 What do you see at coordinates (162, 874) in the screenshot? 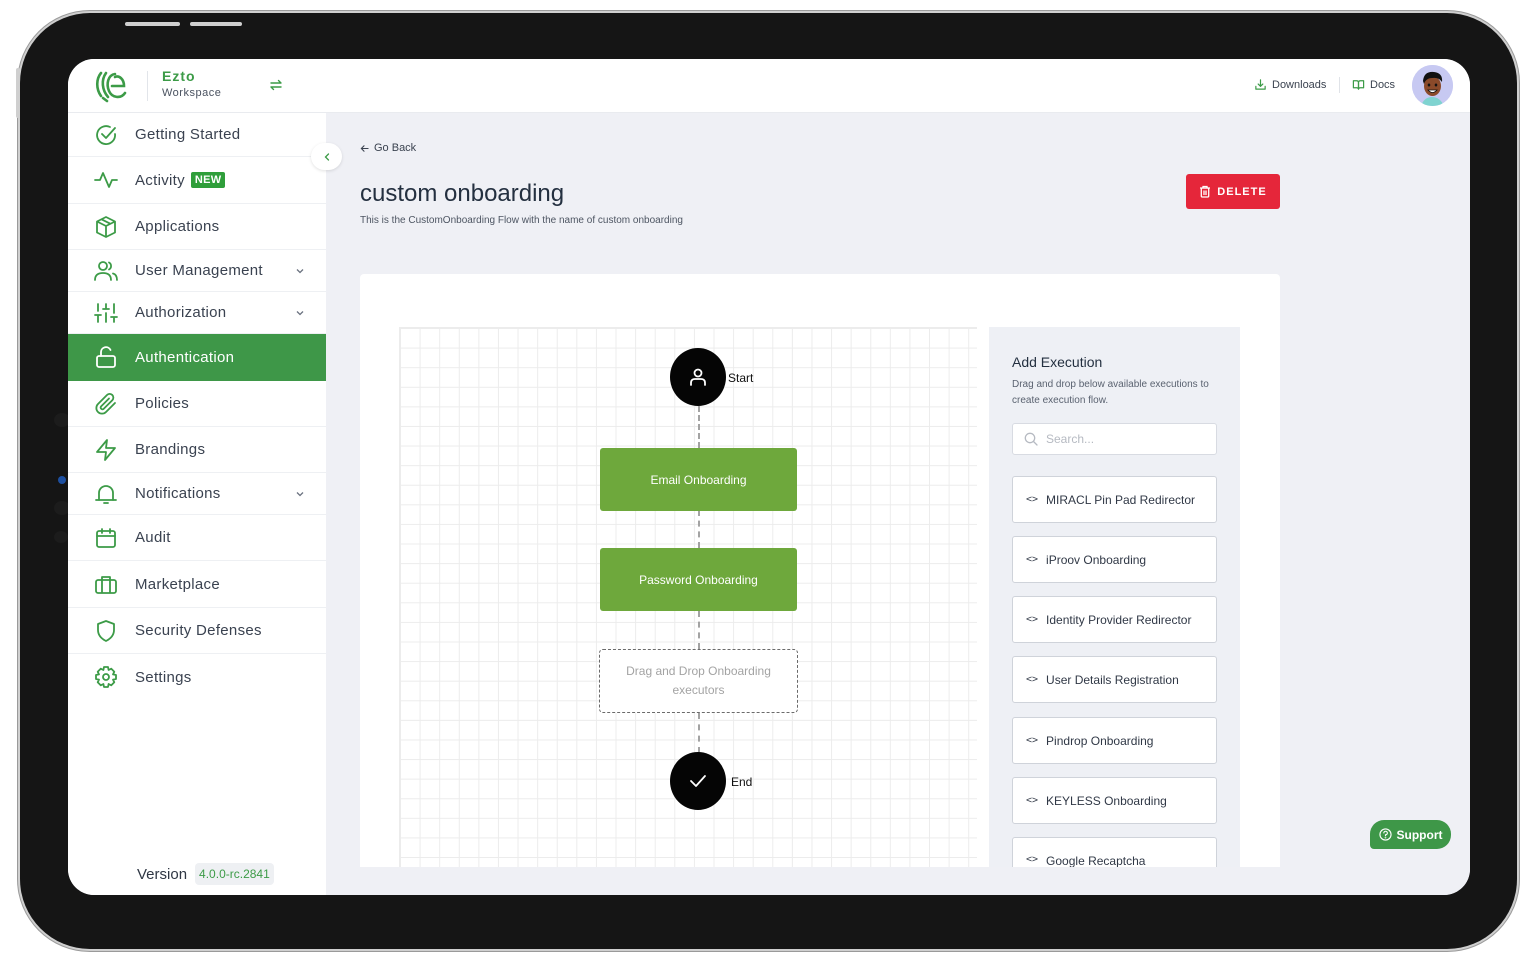
I see `version-label: Version` at bounding box center [162, 874].